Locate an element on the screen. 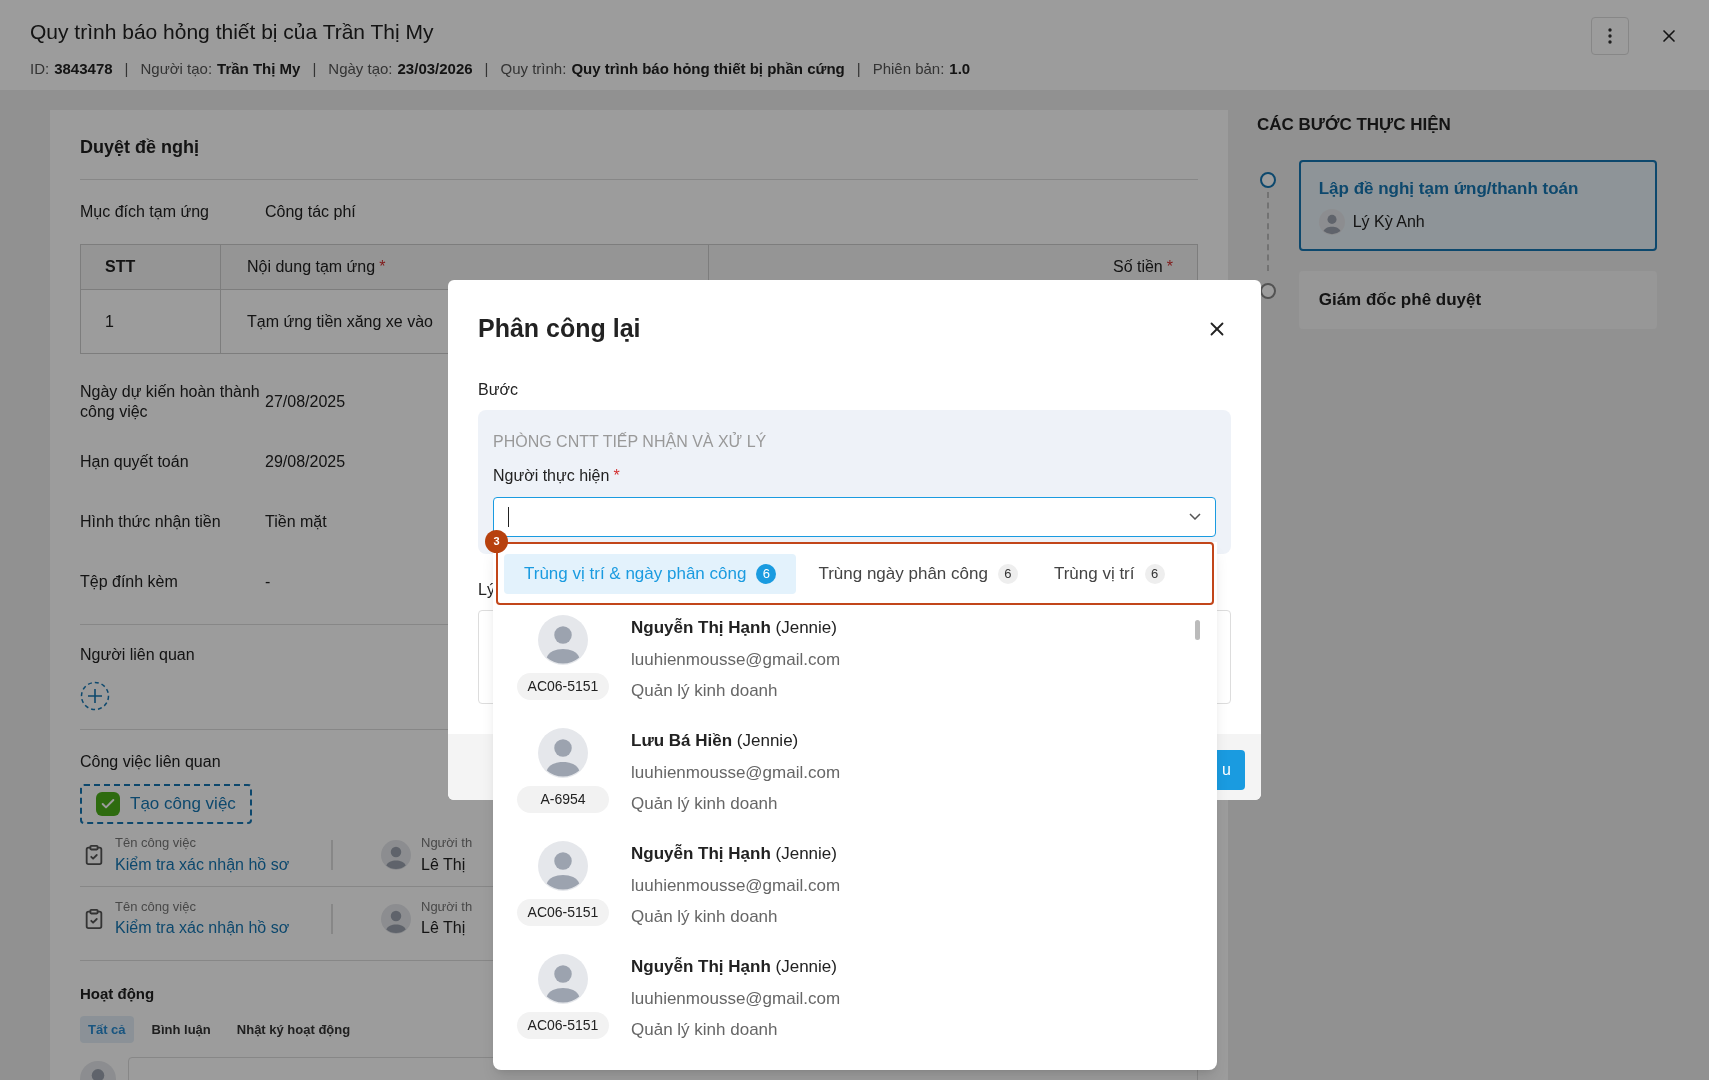 The image size is (1709, 1080). meta-label: ID: is located at coordinates (40, 68).